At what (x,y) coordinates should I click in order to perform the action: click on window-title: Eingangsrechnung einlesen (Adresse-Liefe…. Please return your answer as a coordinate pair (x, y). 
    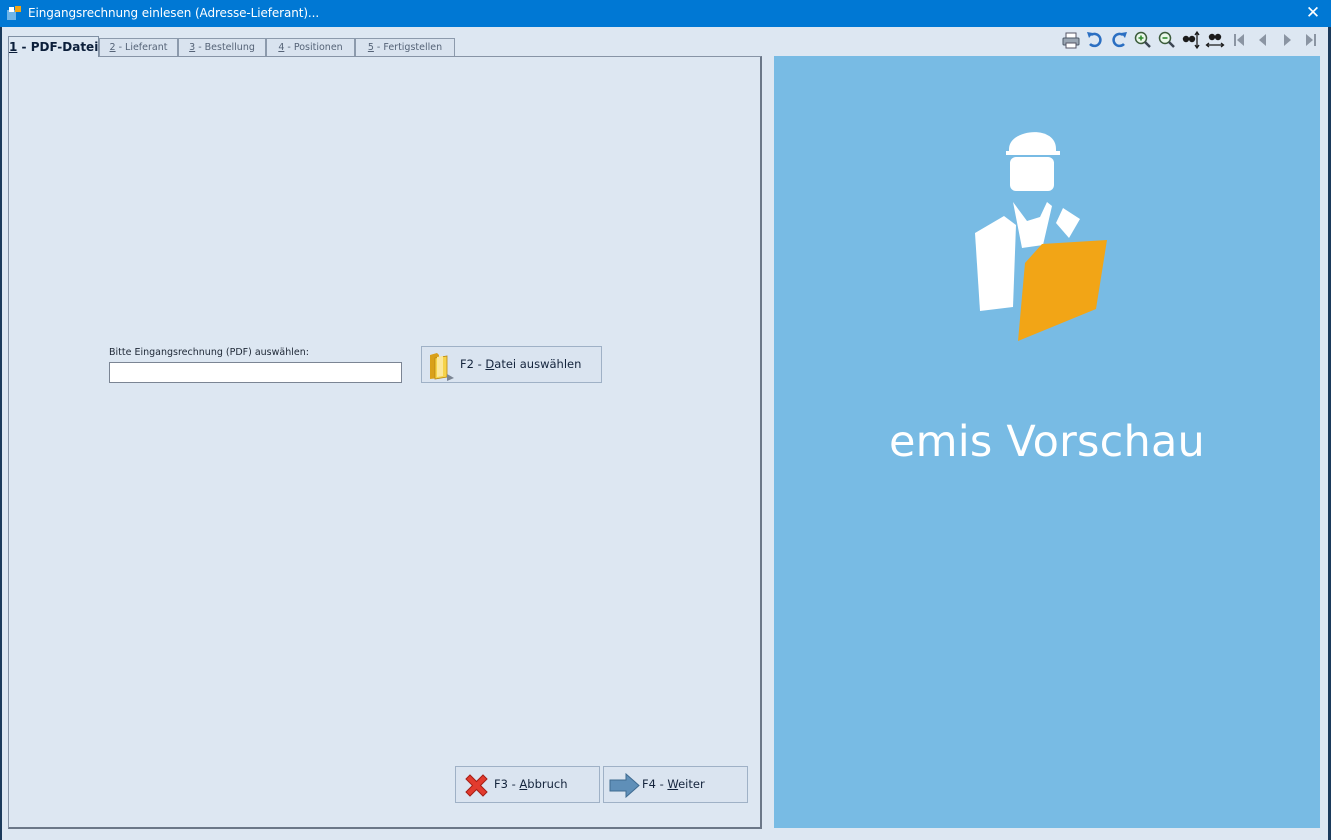
    Looking at the image, I should click on (174, 13).